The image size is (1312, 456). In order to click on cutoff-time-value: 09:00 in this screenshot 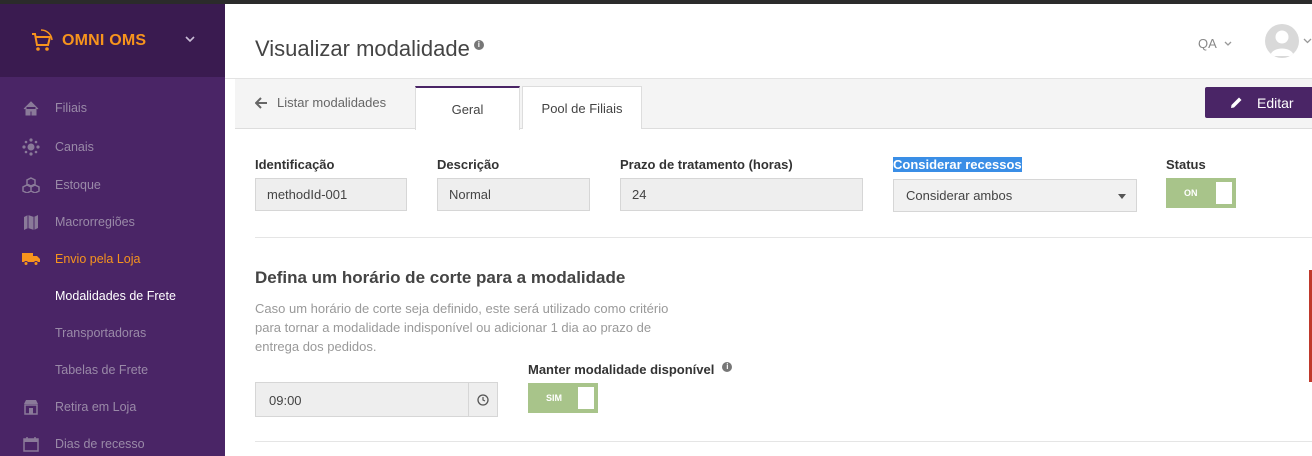, I will do `click(285, 400)`.